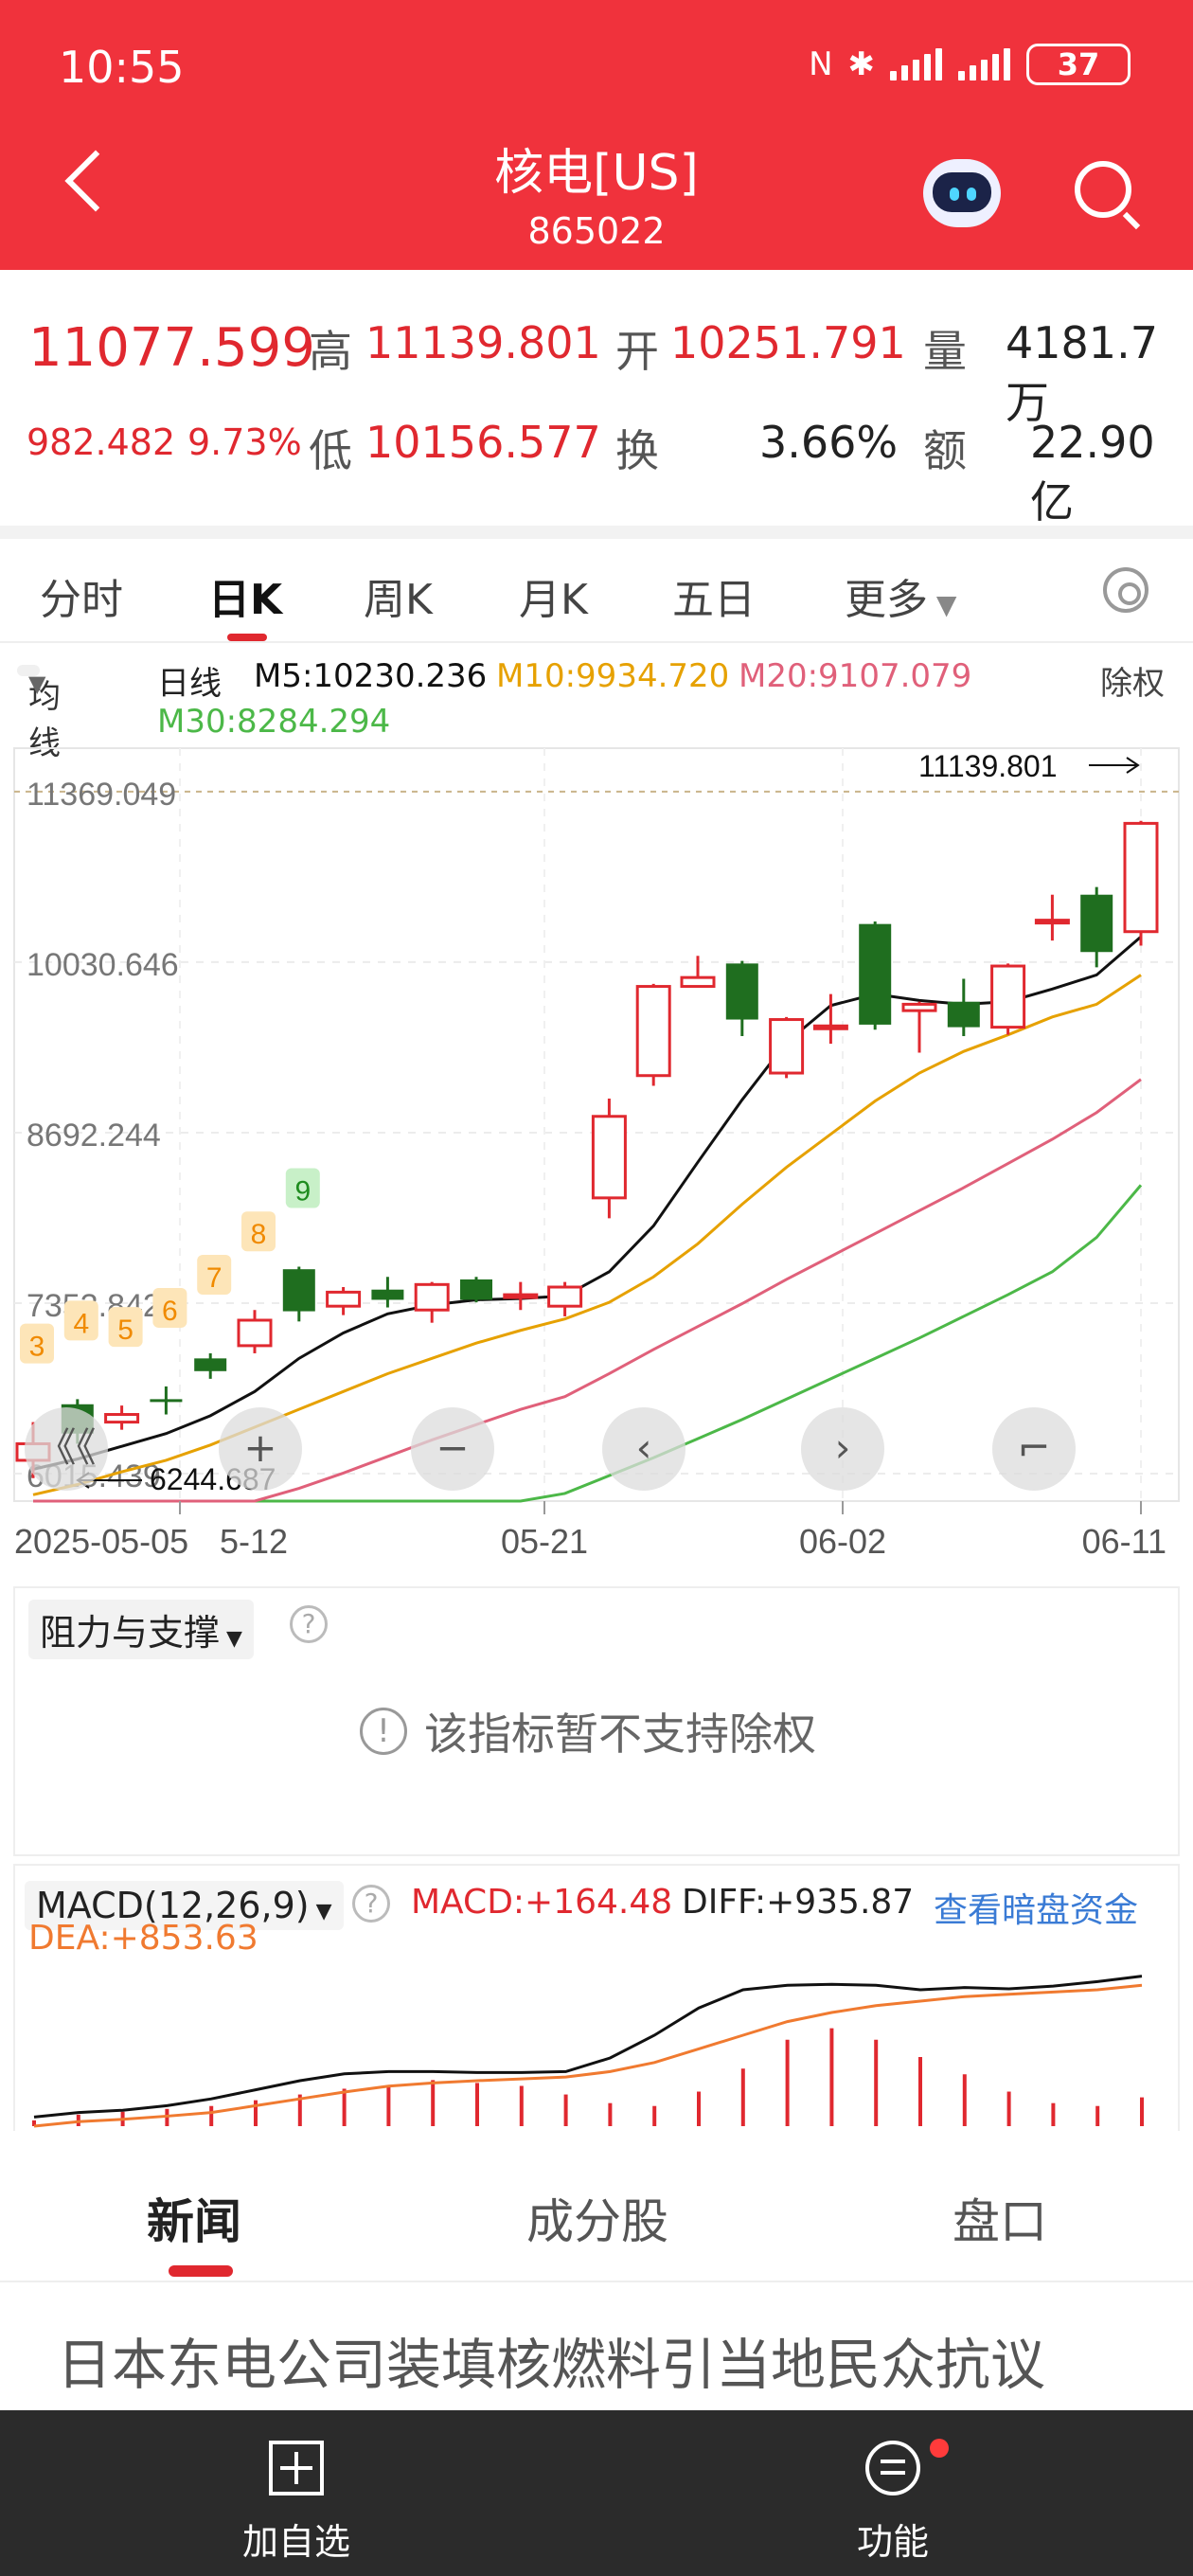 Image resolution: width=1193 pixels, height=2576 pixels. I want to click on add-watchlist-label: 加自选, so click(296, 2539).